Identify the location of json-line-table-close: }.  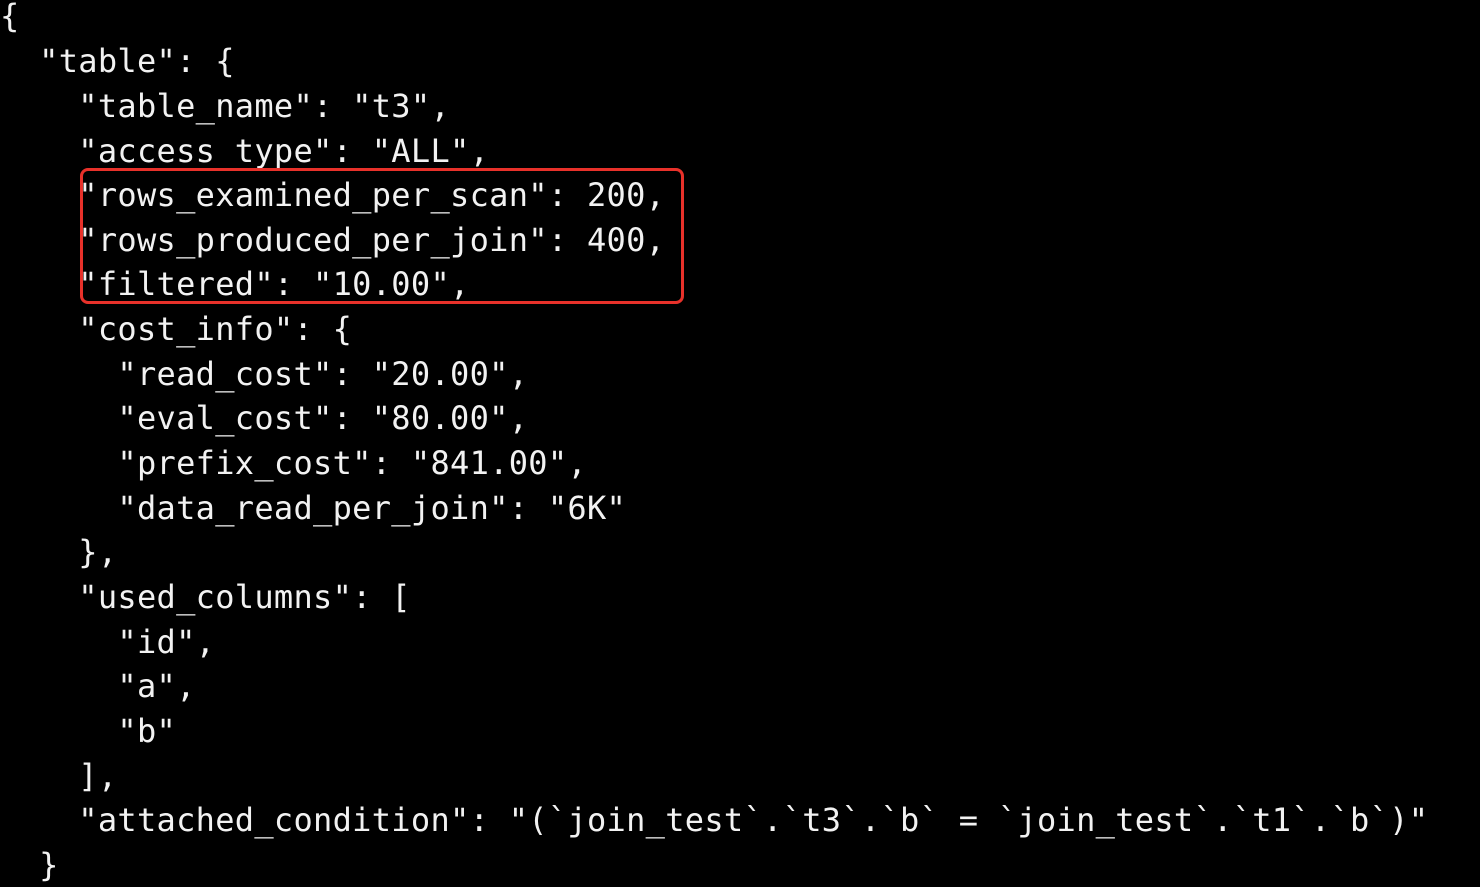
(29, 865).